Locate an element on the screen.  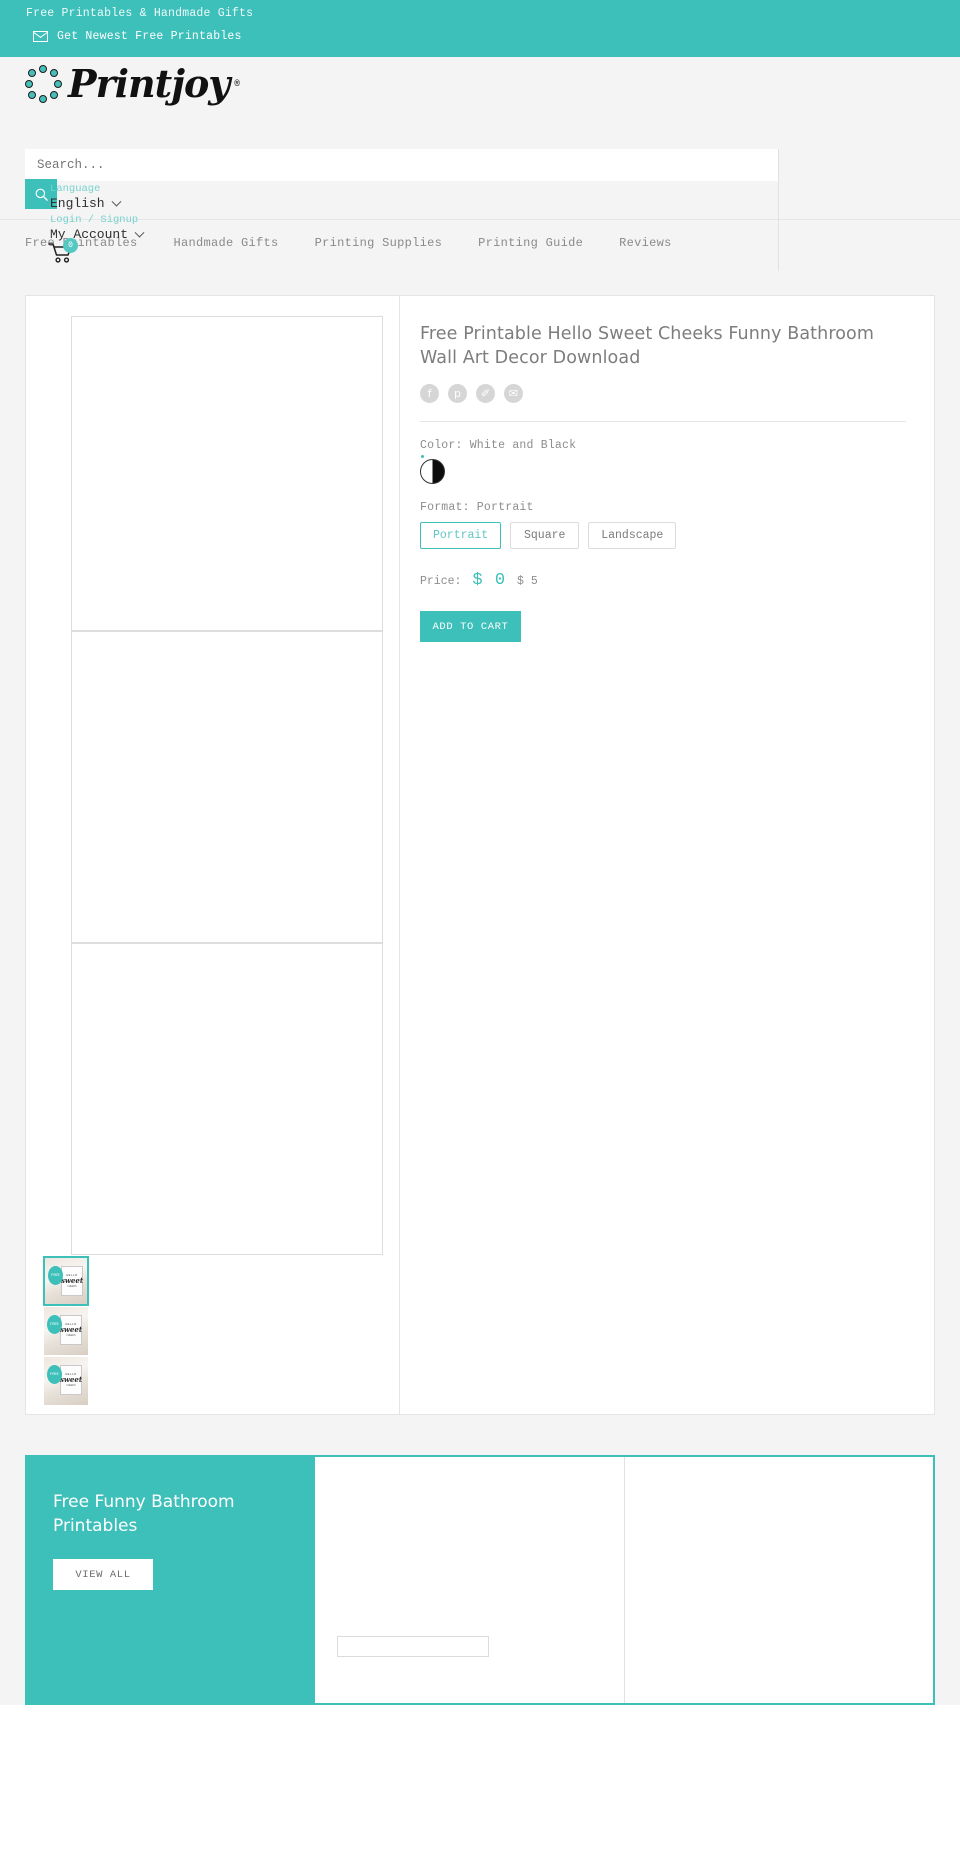
thumbnail-1: HELLO sweet CHEEKS FREE is located at coordinates (66, 1281).